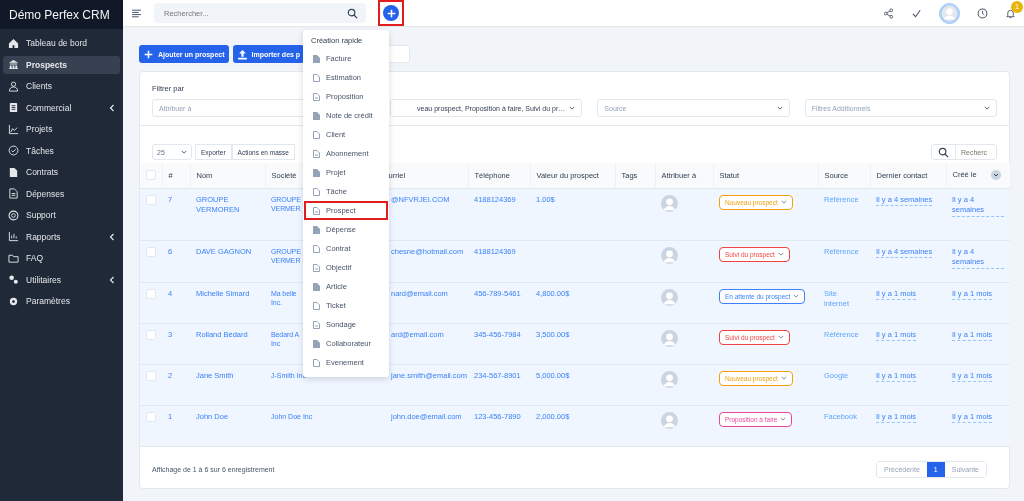 Image resolution: width=1024 pixels, height=501 pixels. Describe the element at coordinates (61, 129) in the screenshot. I see `sidebar-item: Projets` at that location.